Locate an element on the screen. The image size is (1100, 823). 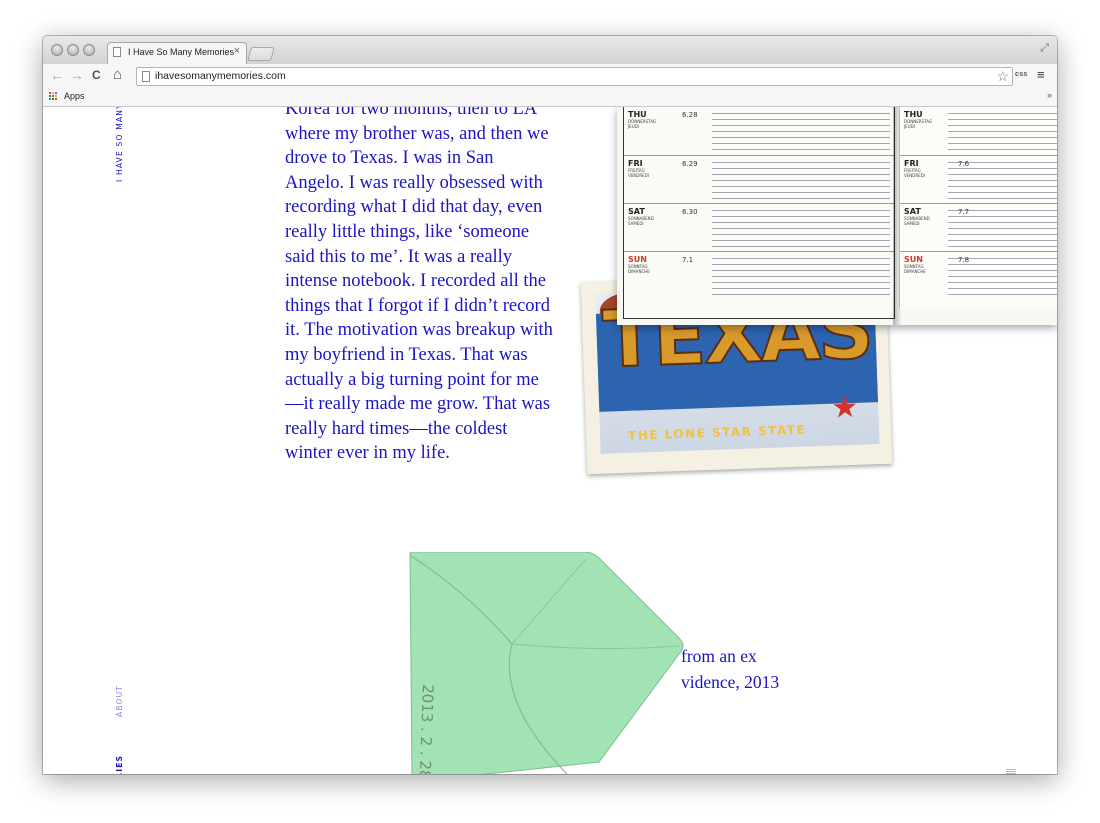
apps-icon is located at coordinates (53, 96).